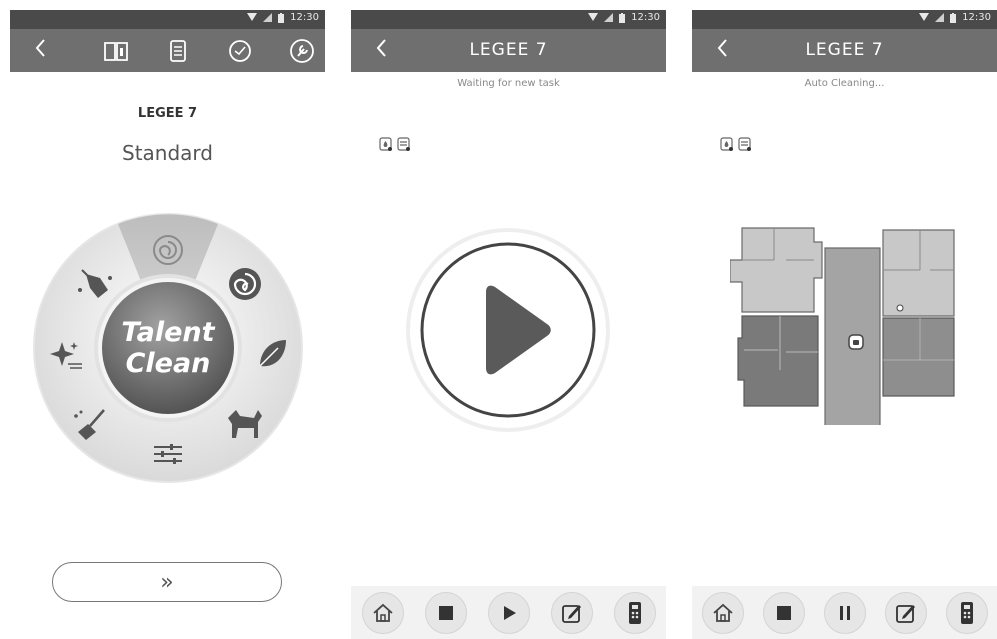  I want to click on robot-status-text: Waiting for new task, so click(508, 83).